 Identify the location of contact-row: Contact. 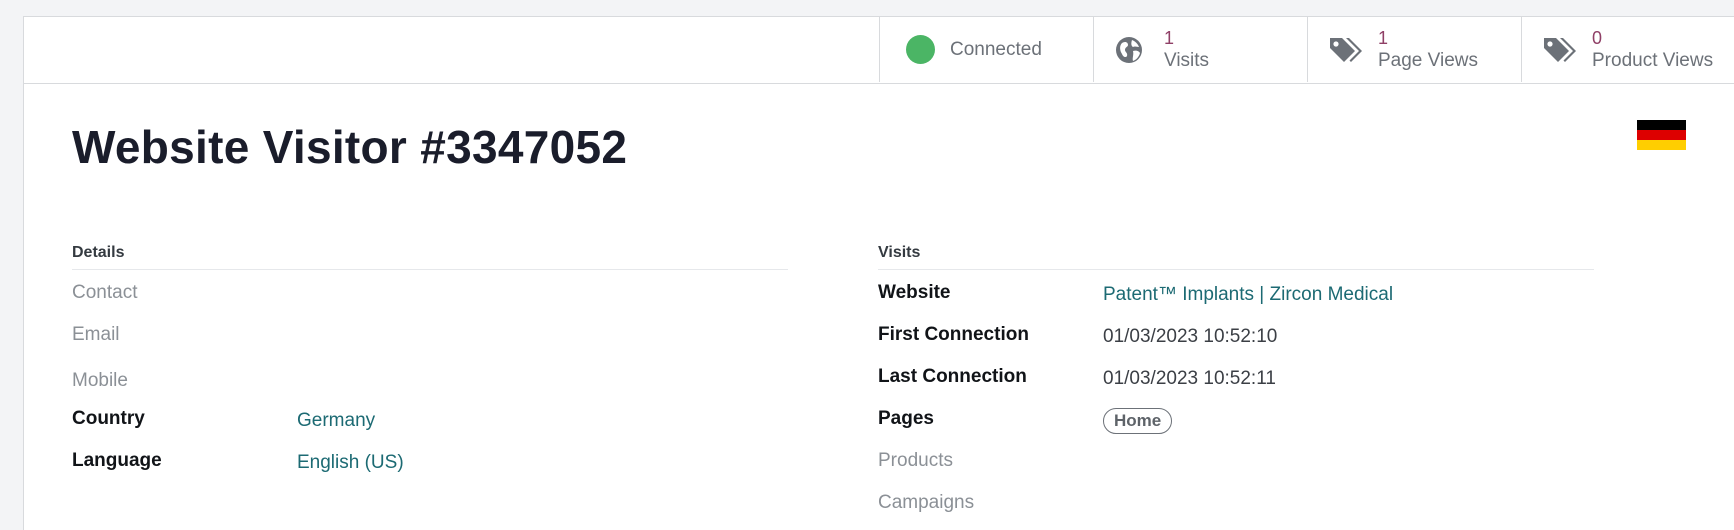
(430, 291).